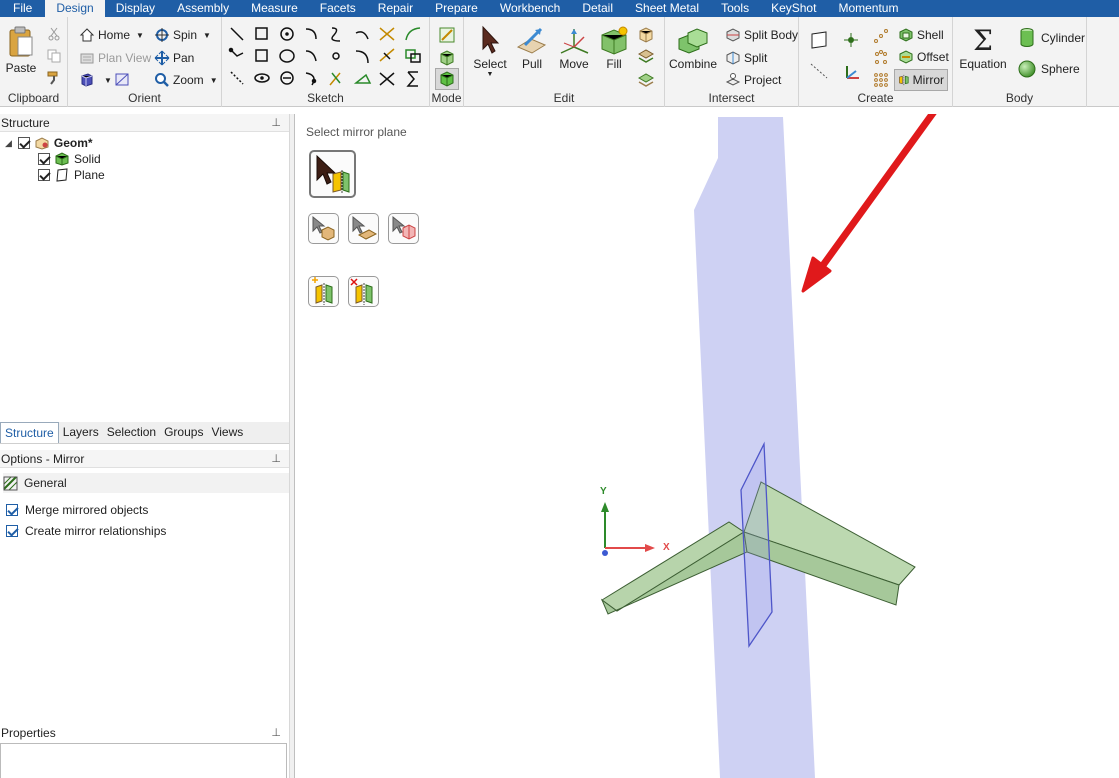 This screenshot has width=1119, height=778. What do you see at coordinates (23, 143) in the screenshot?
I see `geom-visibility-checkbox` at bounding box center [23, 143].